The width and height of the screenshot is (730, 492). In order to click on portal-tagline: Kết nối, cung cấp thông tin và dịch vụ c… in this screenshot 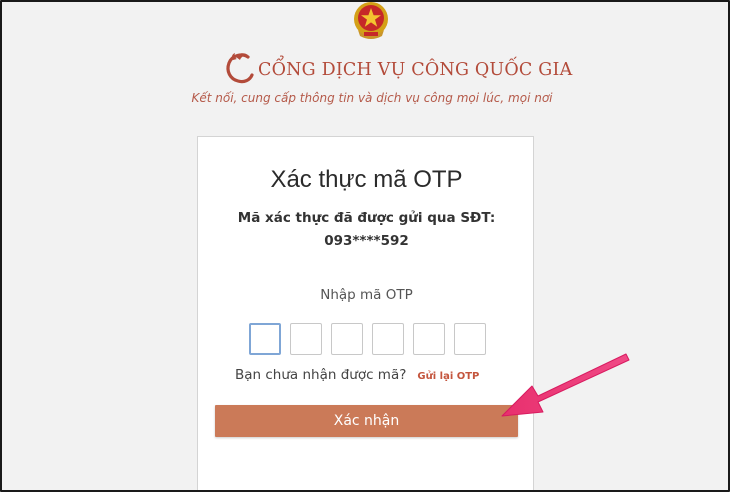, I will do `click(365, 98)`.